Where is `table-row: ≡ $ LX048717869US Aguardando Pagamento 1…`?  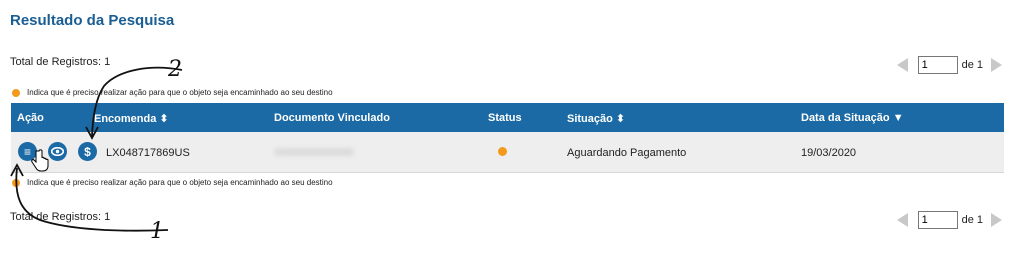
table-row: ≡ $ LX048717869US Aguardando Pagamento 1… is located at coordinates (507, 152).